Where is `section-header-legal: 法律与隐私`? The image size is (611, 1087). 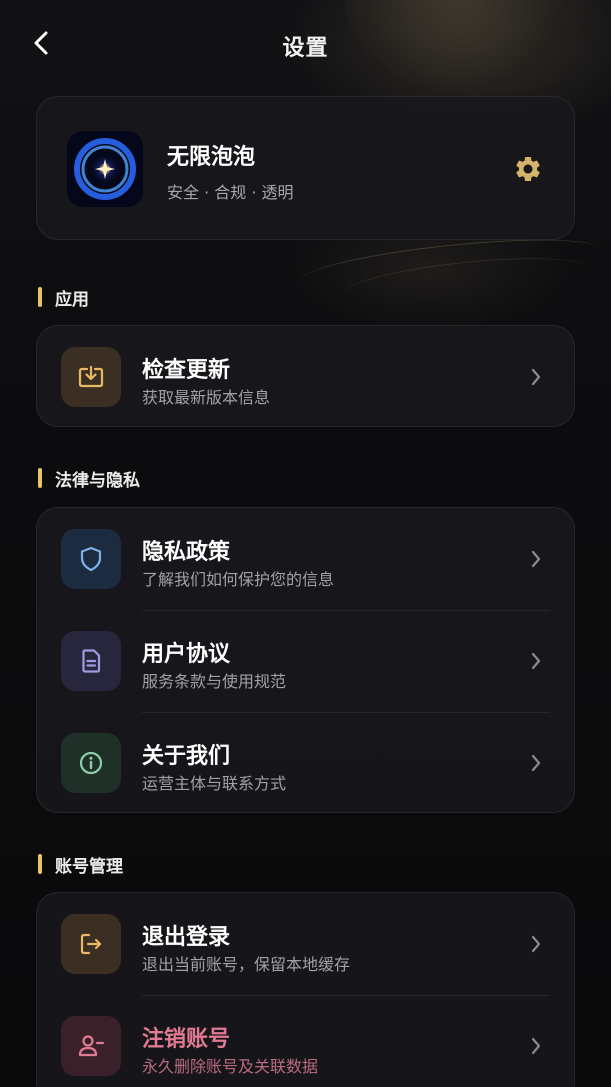
section-header-legal: 法律与隐私 is located at coordinates (89, 479).